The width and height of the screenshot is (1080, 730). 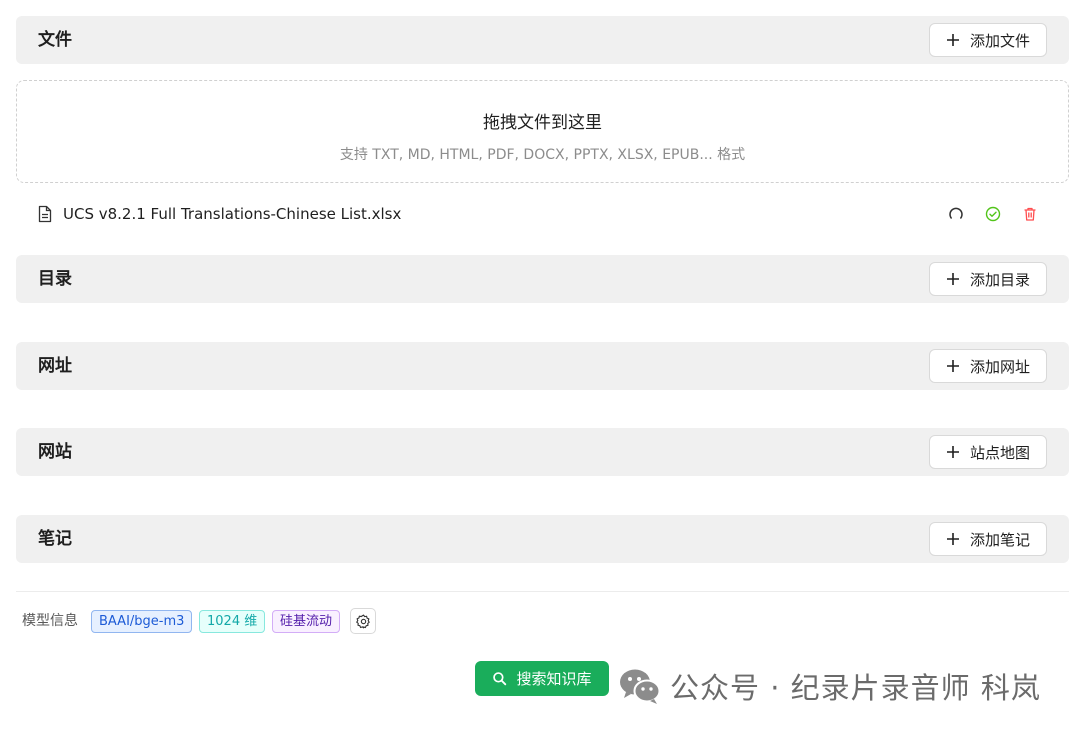 What do you see at coordinates (1030, 214) in the screenshot?
I see `trash-icon` at bounding box center [1030, 214].